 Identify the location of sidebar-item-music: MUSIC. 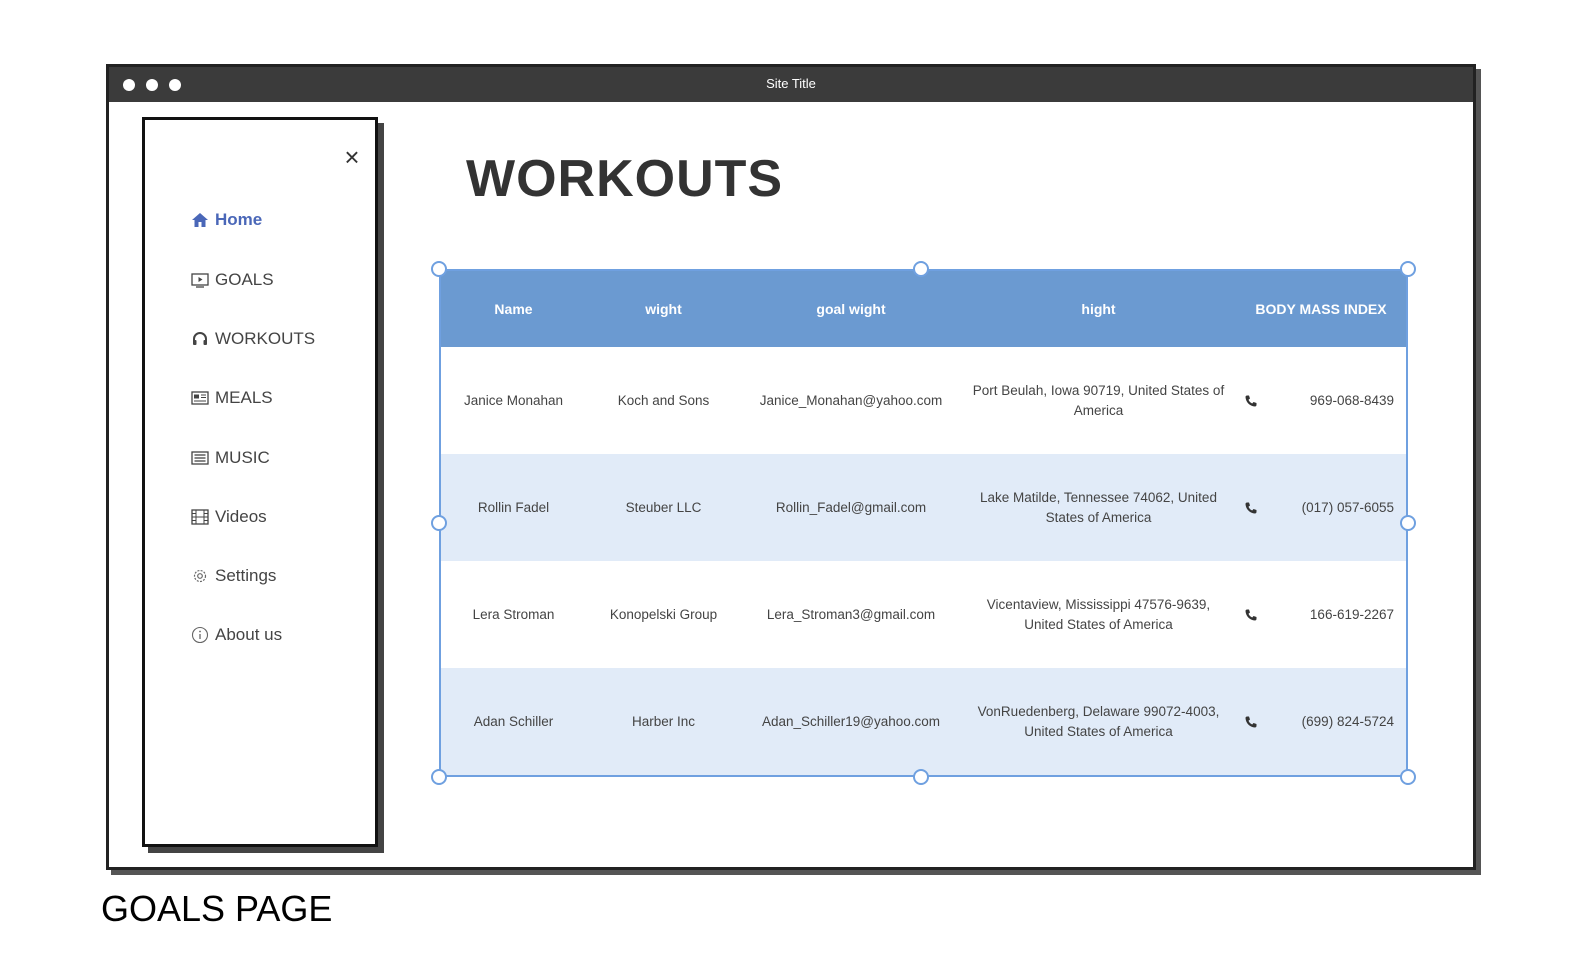
(230, 458).